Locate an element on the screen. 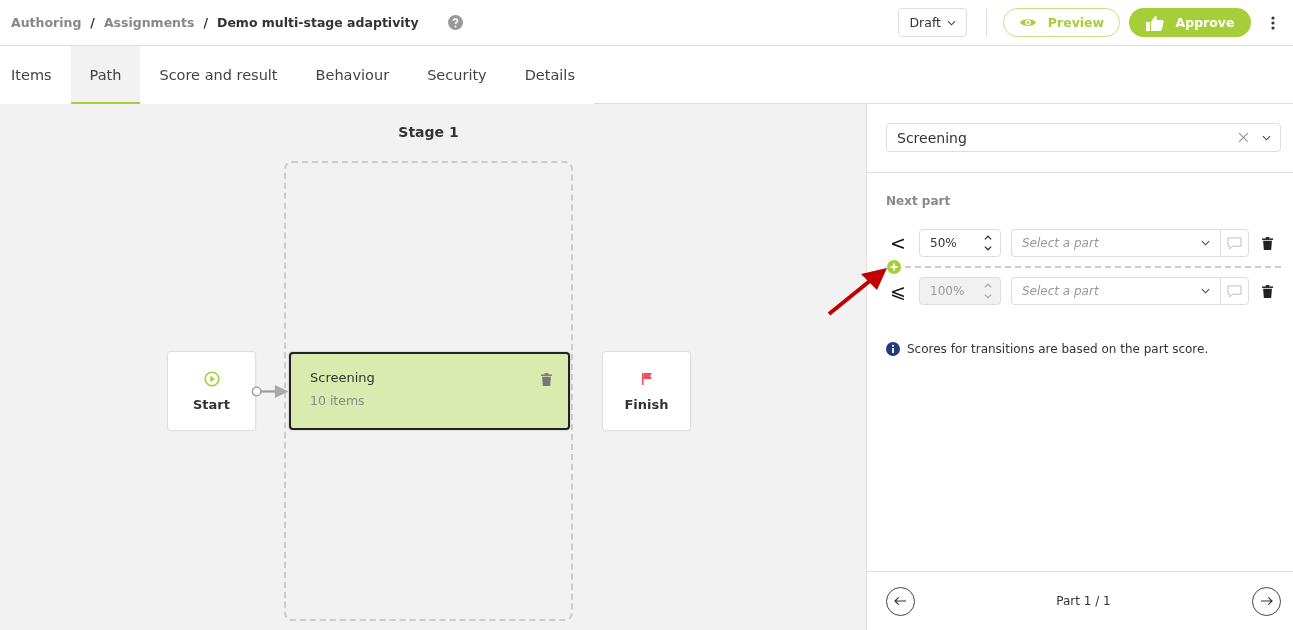 This screenshot has height=630, width=1293. status-dropdown: Draft is located at coordinates (932, 22).